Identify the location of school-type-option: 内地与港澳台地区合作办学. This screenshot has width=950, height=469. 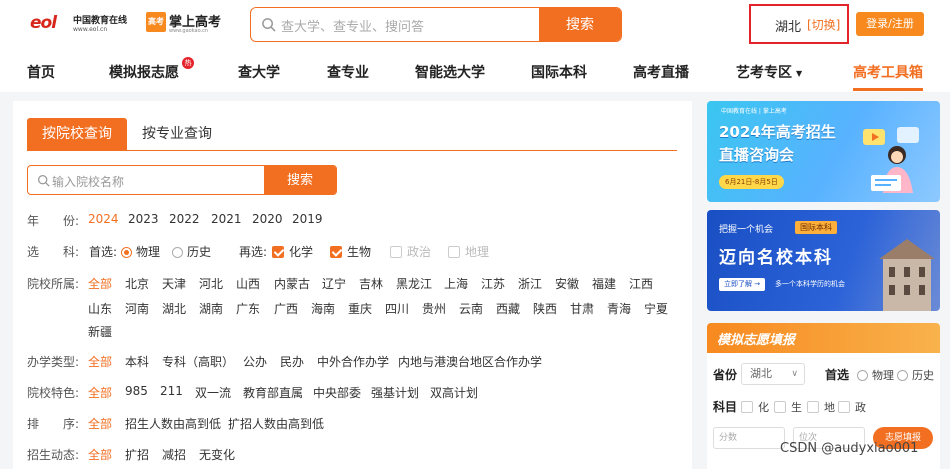
(470, 361).